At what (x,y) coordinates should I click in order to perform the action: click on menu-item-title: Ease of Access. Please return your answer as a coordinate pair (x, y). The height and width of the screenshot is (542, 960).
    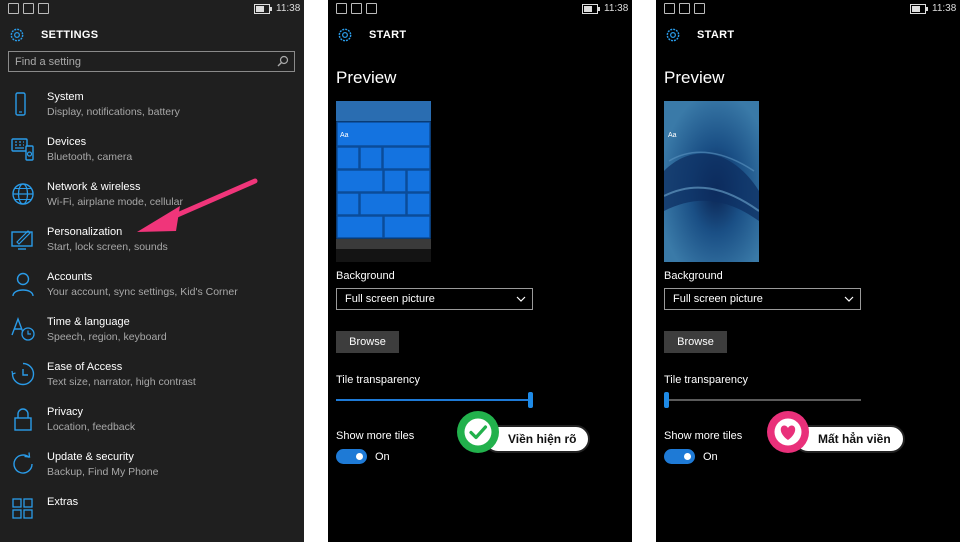
    Looking at the image, I should click on (85, 367).